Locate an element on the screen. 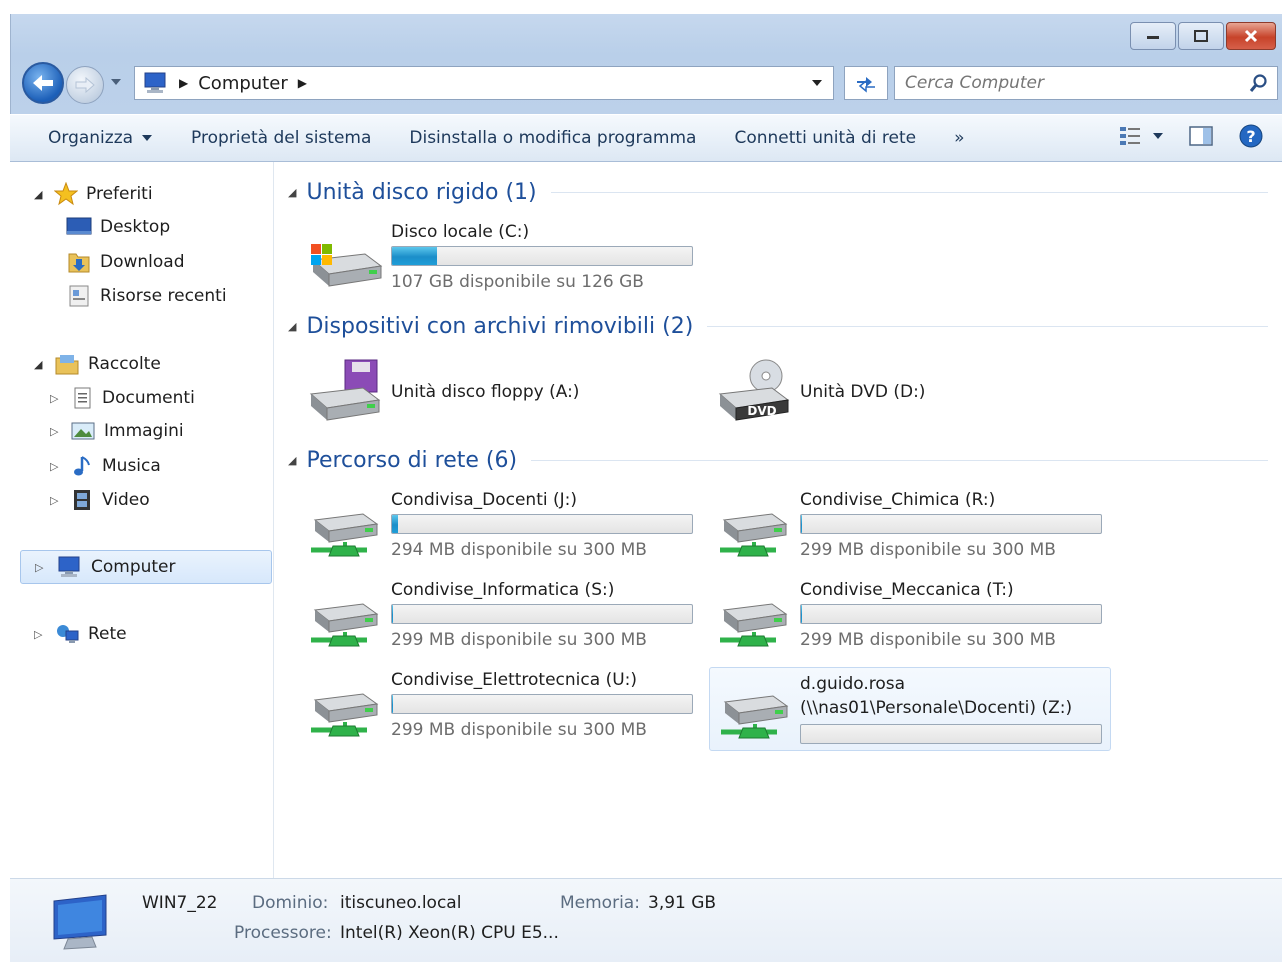 Image resolution: width=1282 pixels, height=962 pixels. system-properties-label: Proprietà del sistema is located at coordinates (281, 138).